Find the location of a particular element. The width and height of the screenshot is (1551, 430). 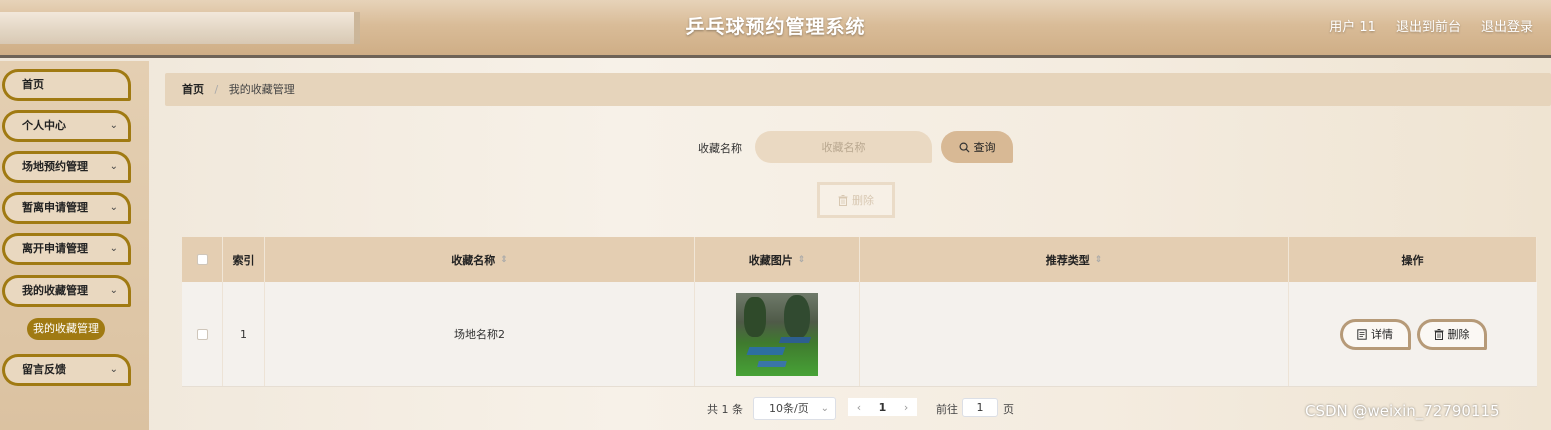

prev-page-icon: ‹ is located at coordinates (859, 407).